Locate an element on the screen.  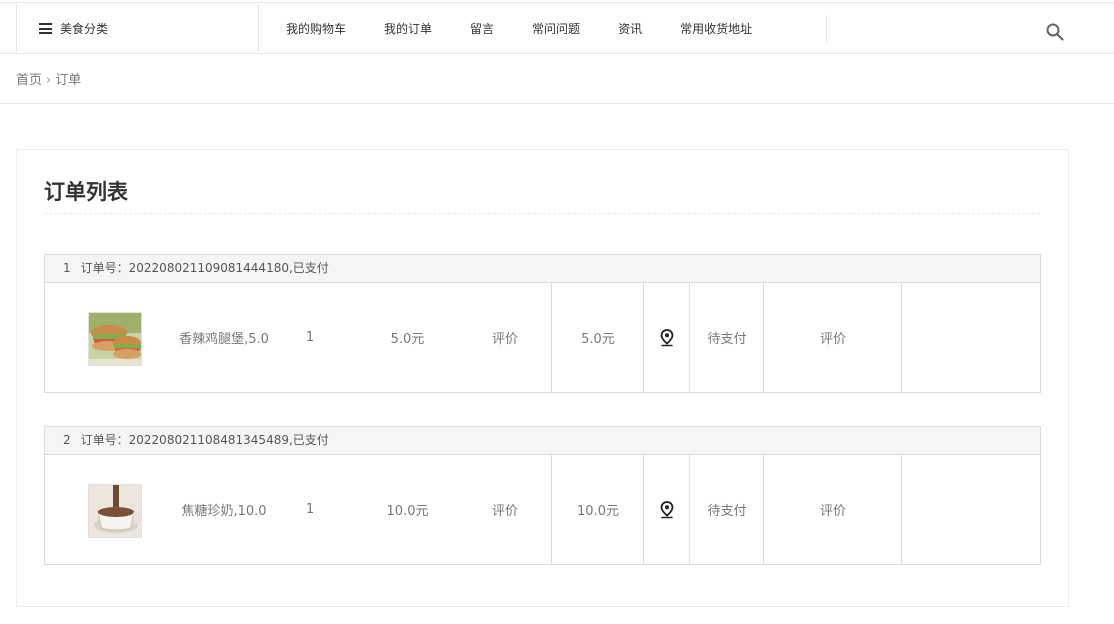
nav-item-news: 资讯 is located at coordinates (630, 28).